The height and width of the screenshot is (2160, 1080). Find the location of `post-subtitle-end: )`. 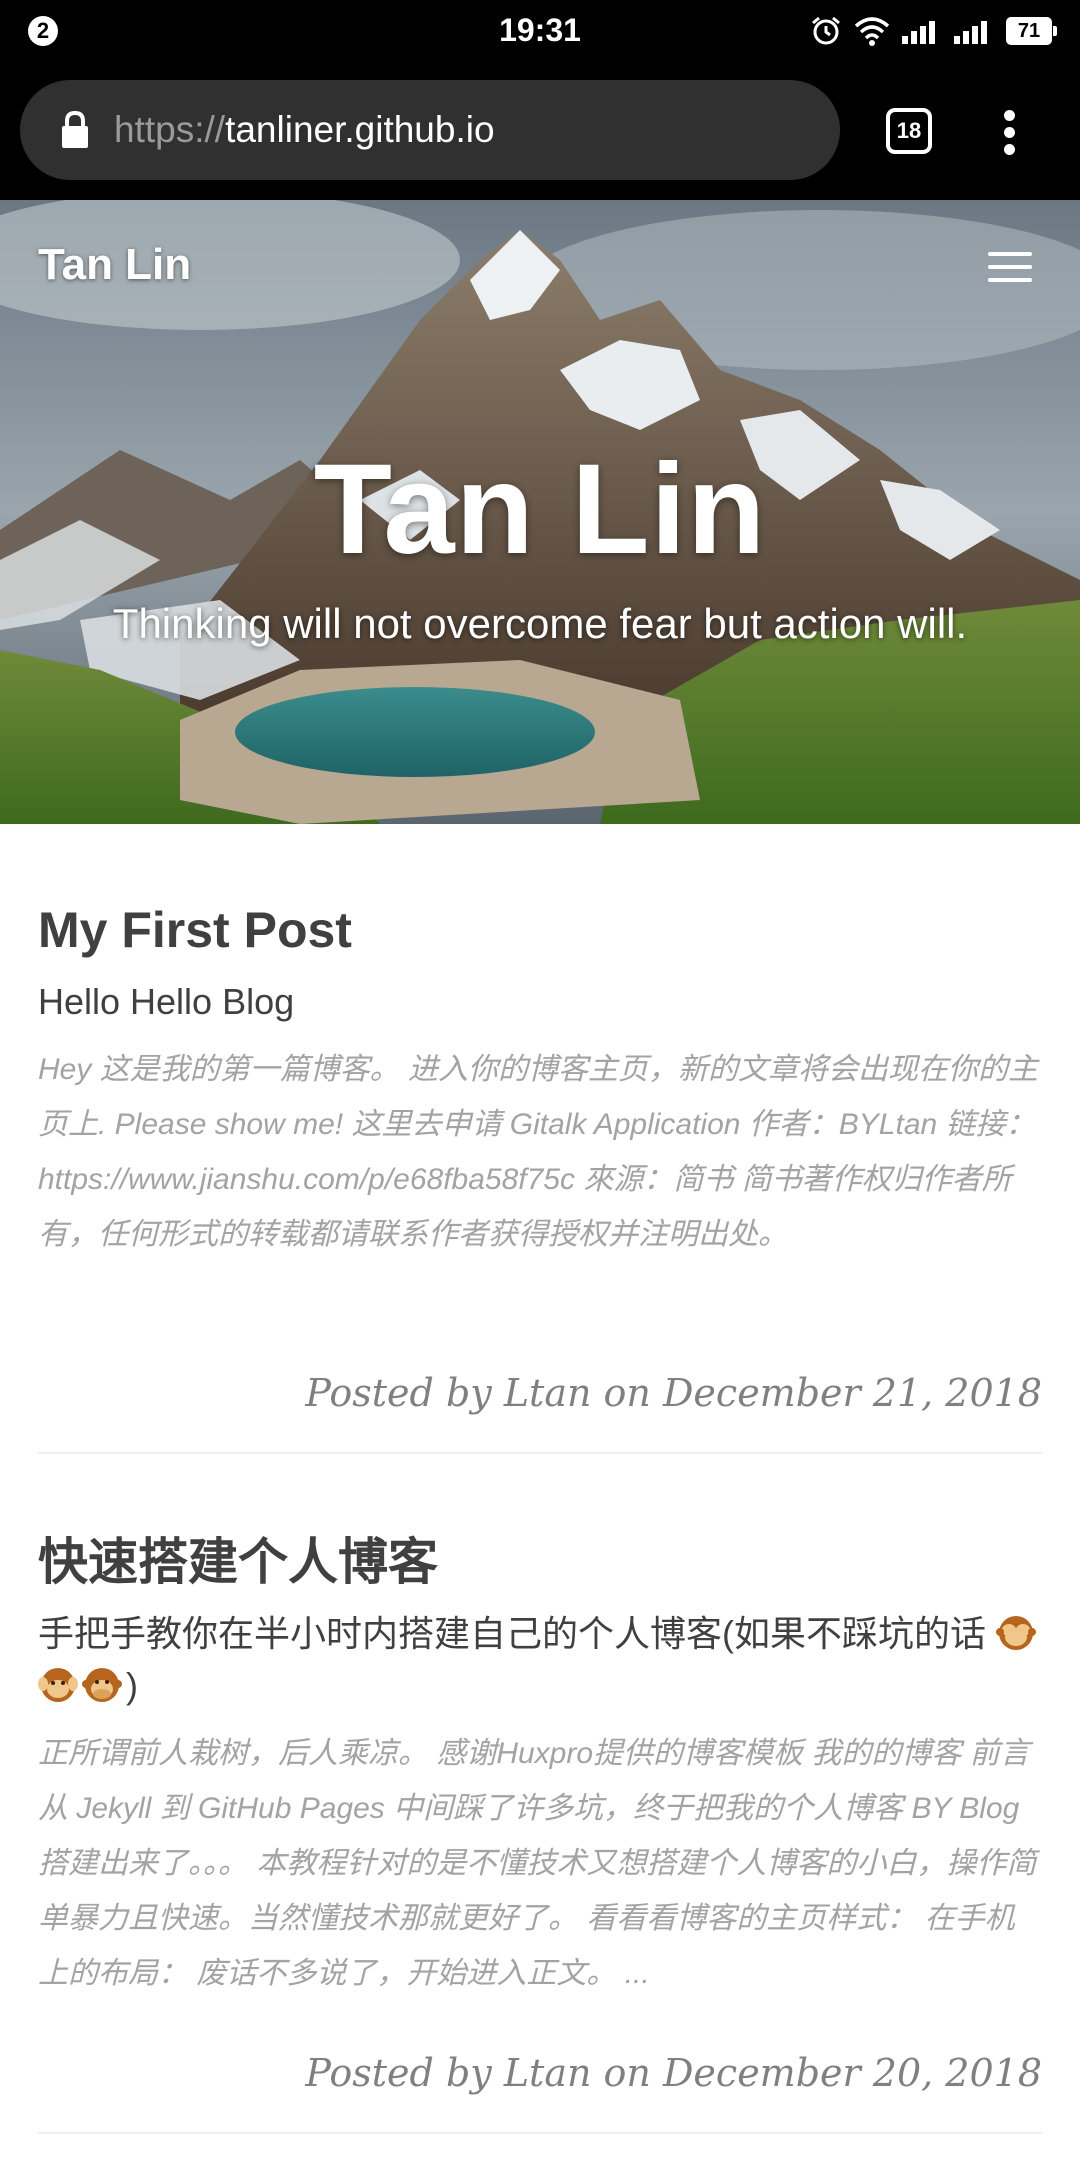

post-subtitle-end: ) is located at coordinates (132, 1685).